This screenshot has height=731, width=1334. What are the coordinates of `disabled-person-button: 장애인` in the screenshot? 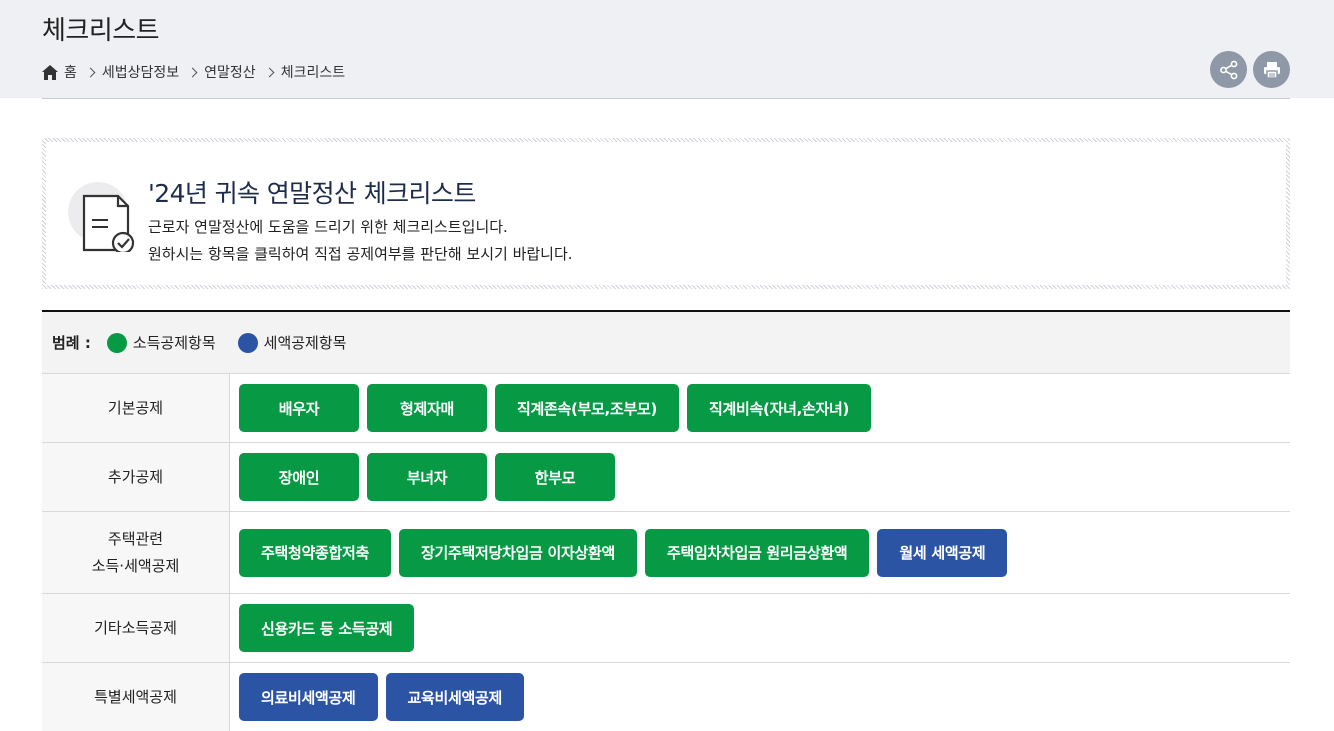 It's located at (299, 477).